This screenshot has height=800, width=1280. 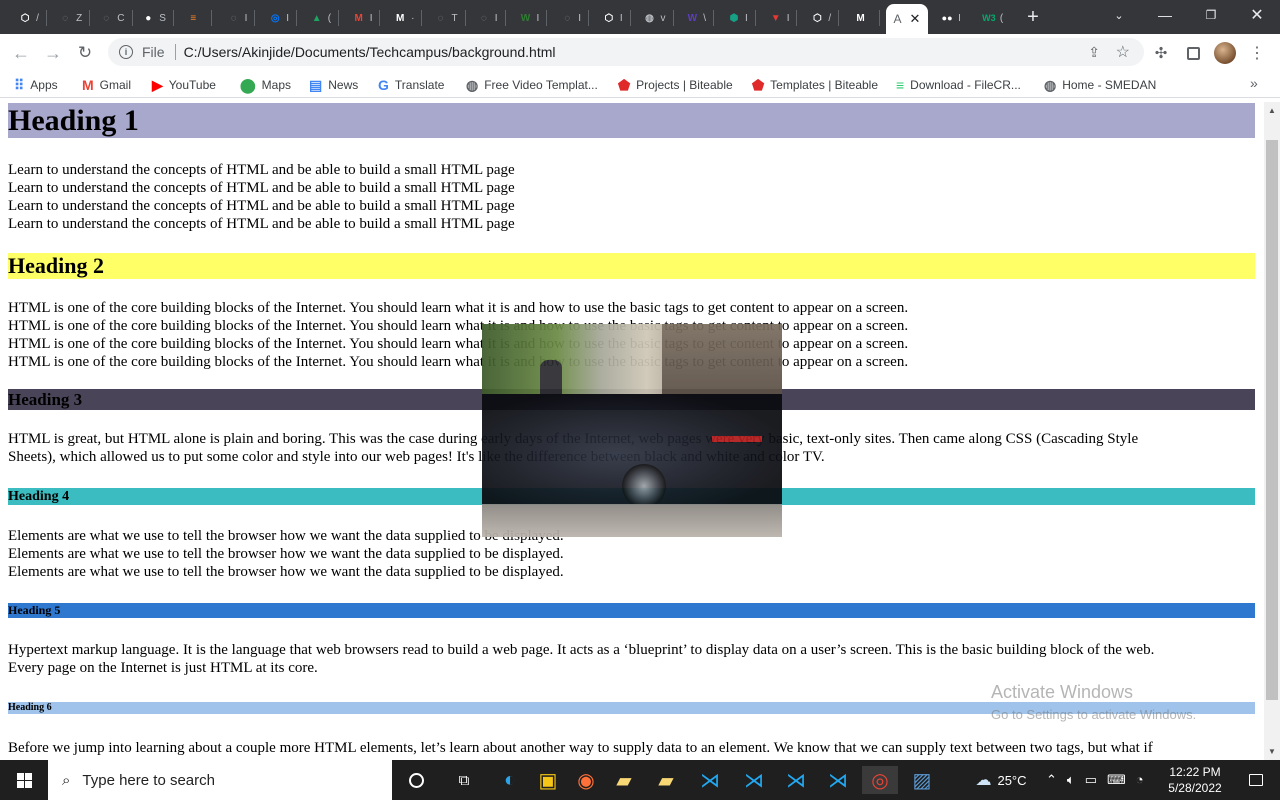 What do you see at coordinates (1119, 15) in the screenshot?
I see `tab-search-button: ⌄` at bounding box center [1119, 15].